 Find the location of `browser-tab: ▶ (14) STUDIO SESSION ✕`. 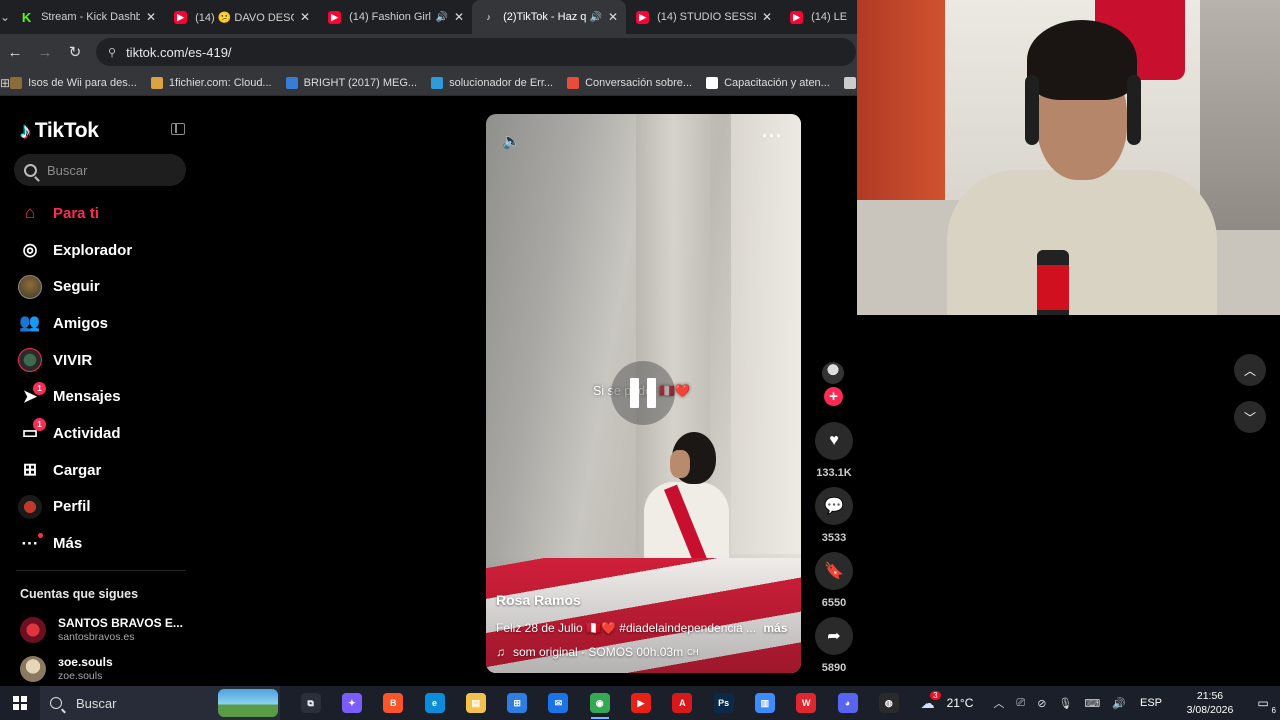

browser-tab: ▶ (14) STUDIO SESSION ✕ is located at coordinates (703, 17).